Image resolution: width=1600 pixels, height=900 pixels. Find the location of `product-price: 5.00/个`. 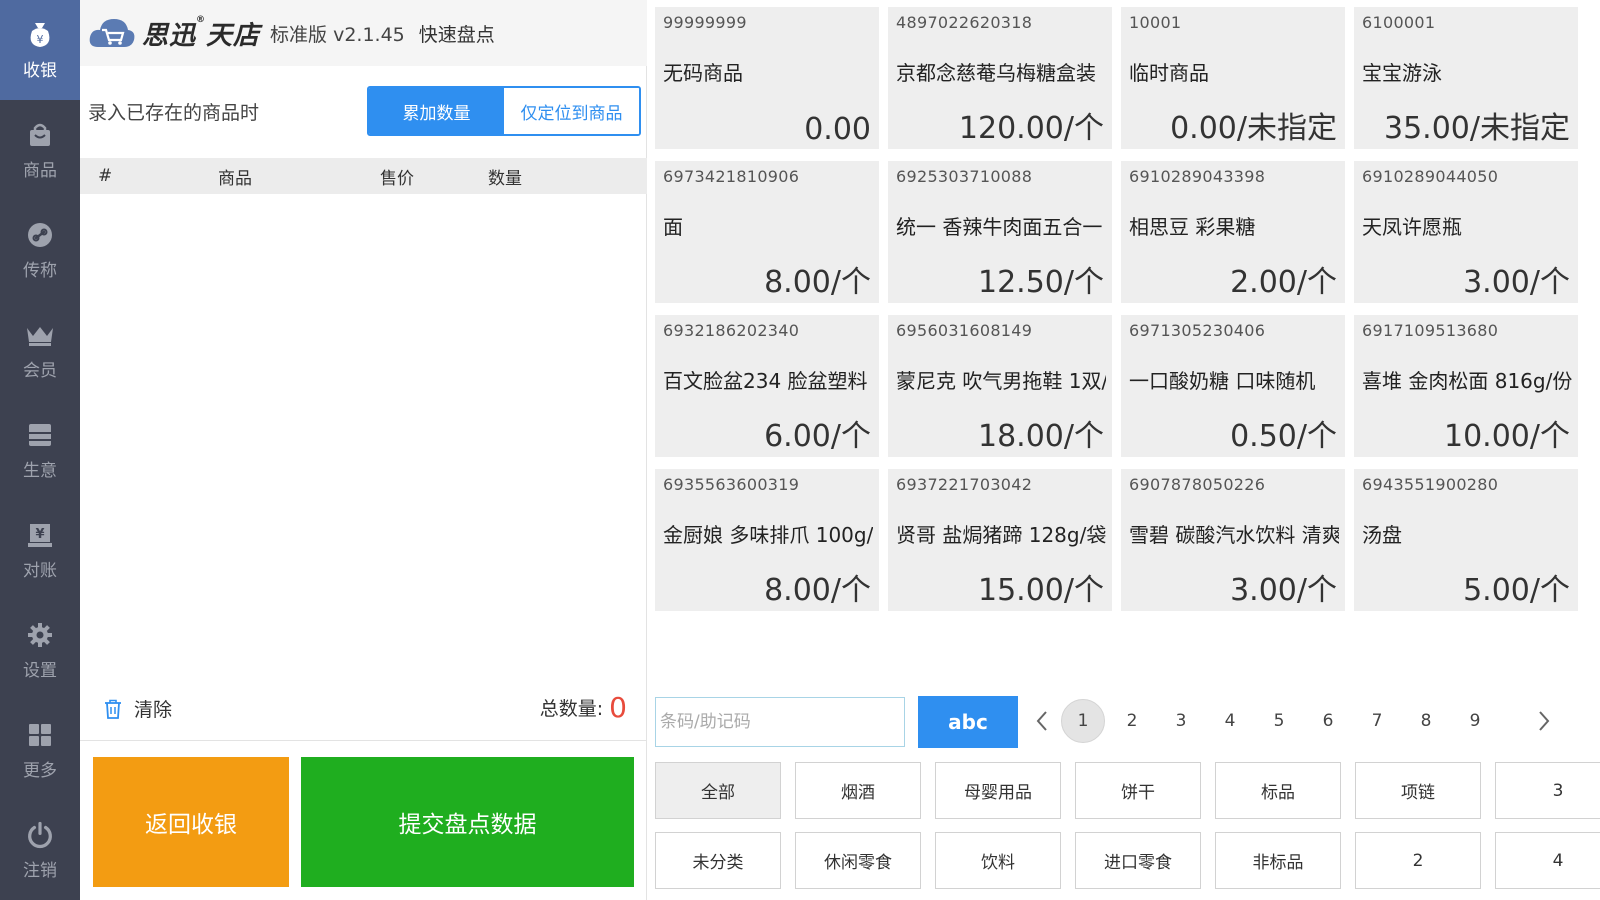

product-price: 5.00/个 is located at coordinates (1516, 590).